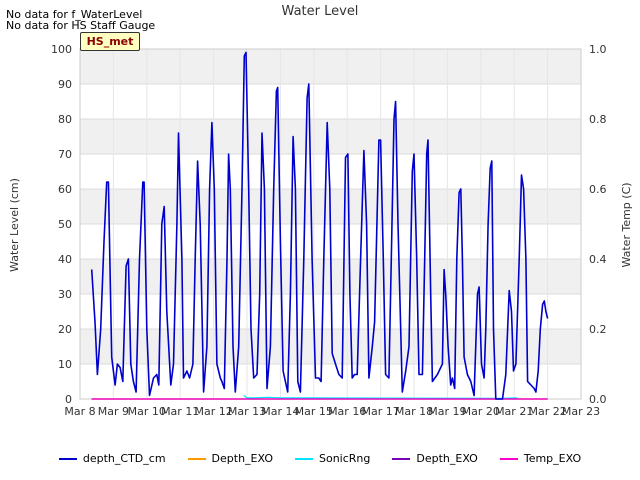 Image resolution: width=640 pixels, height=480 pixels. What do you see at coordinates (598, 119) in the screenshot?
I see `y2-tick-label: 0.8` at bounding box center [598, 119].